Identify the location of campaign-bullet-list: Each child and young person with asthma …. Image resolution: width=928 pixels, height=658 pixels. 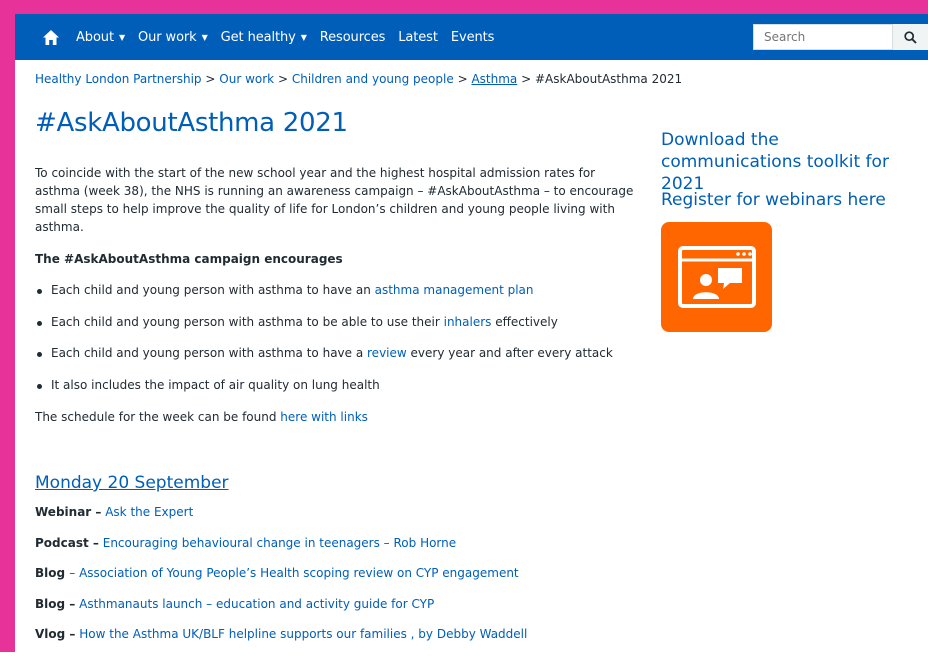
(324, 346).